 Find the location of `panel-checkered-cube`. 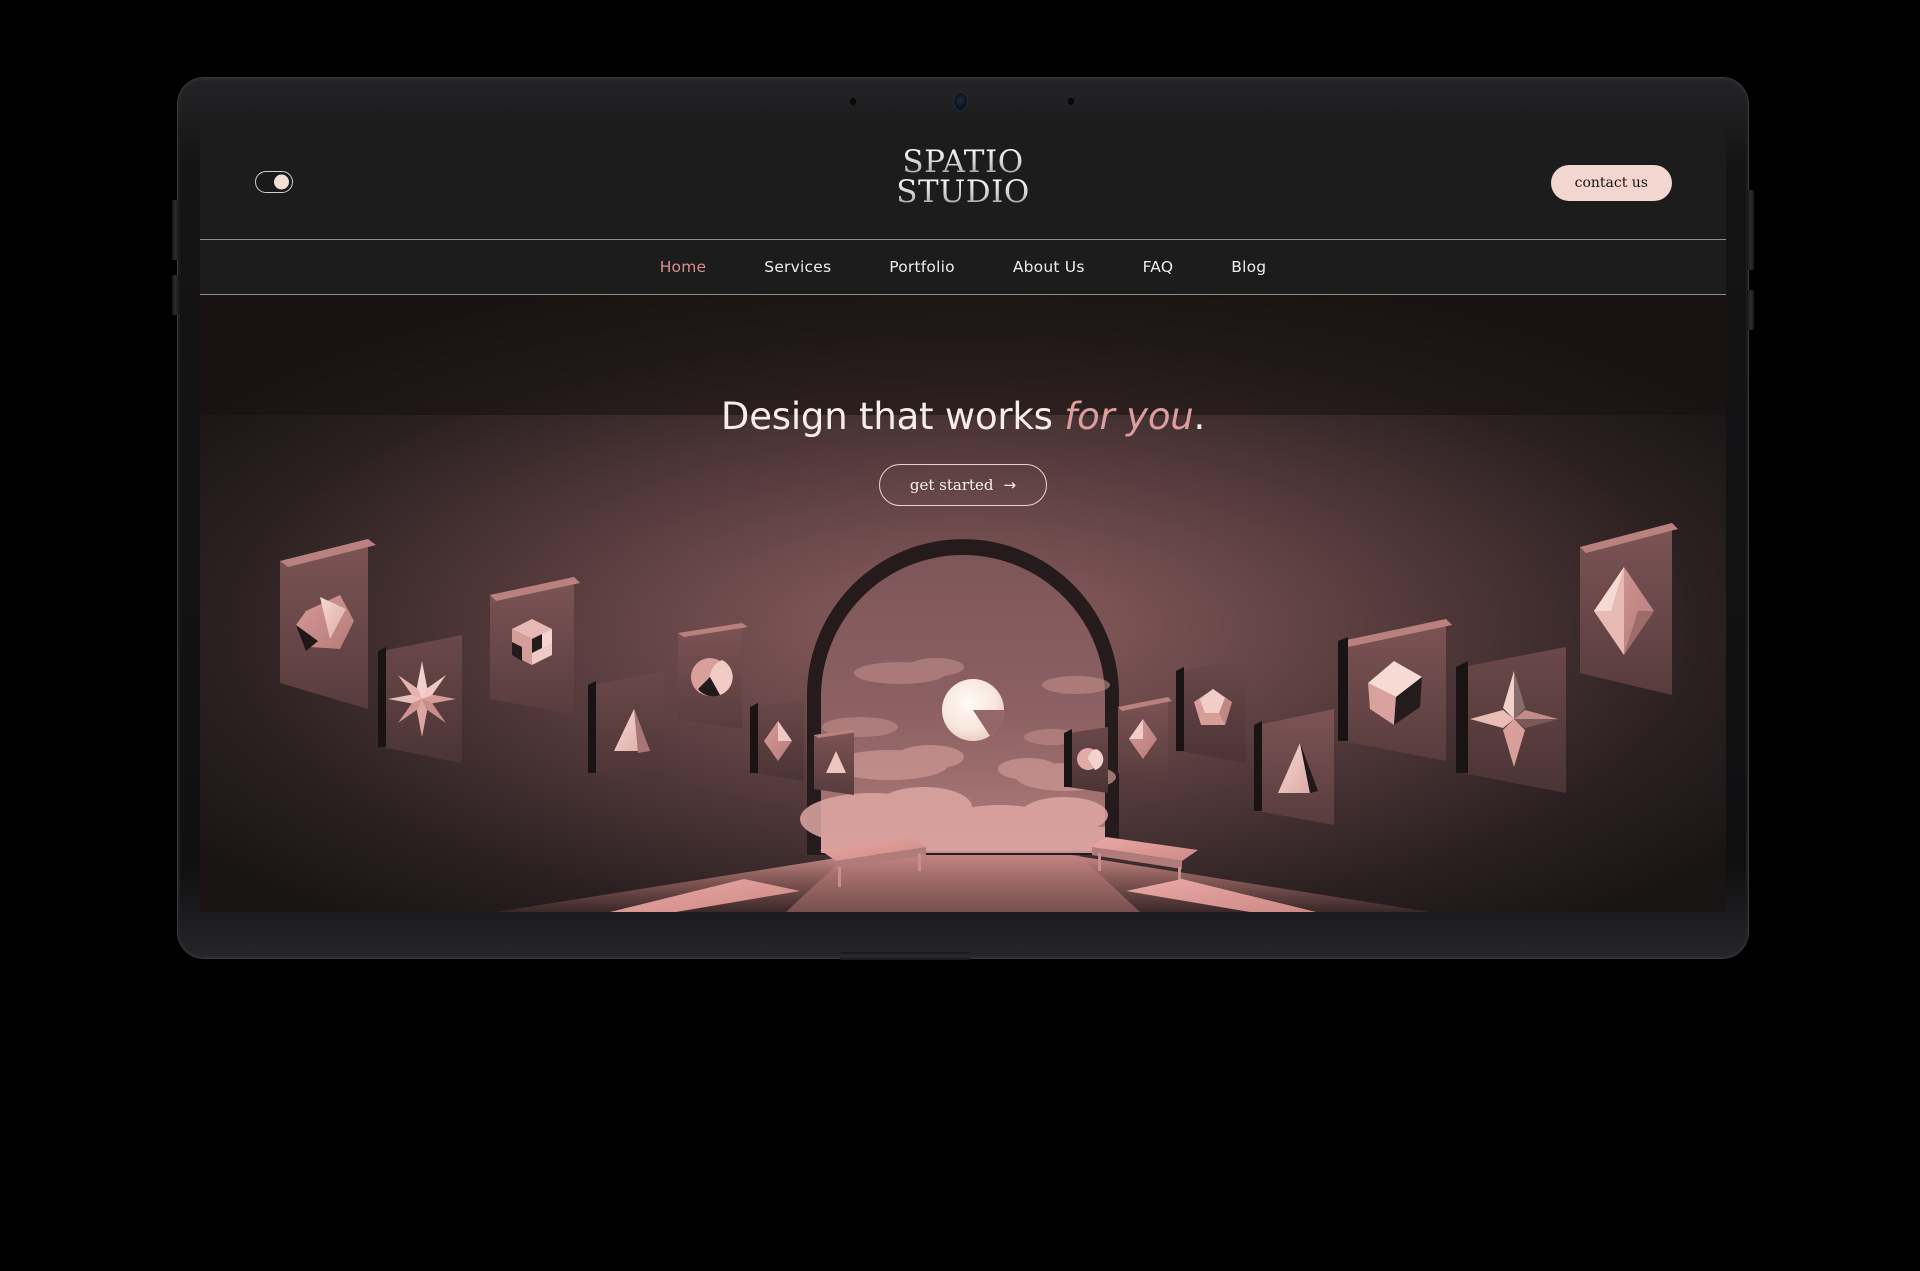

panel-checkered-cube is located at coordinates (535, 646).